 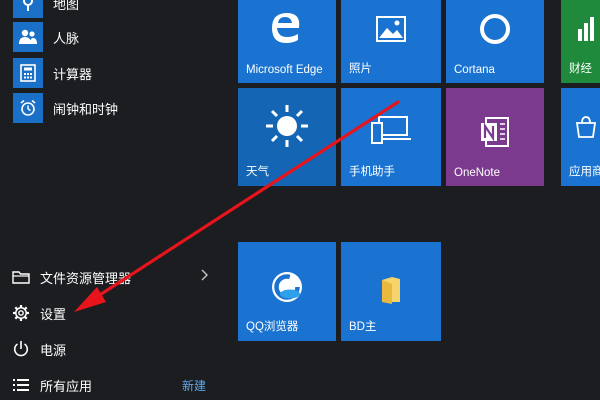 I want to click on tile-bd-folder: BD主, so click(x=391, y=291).